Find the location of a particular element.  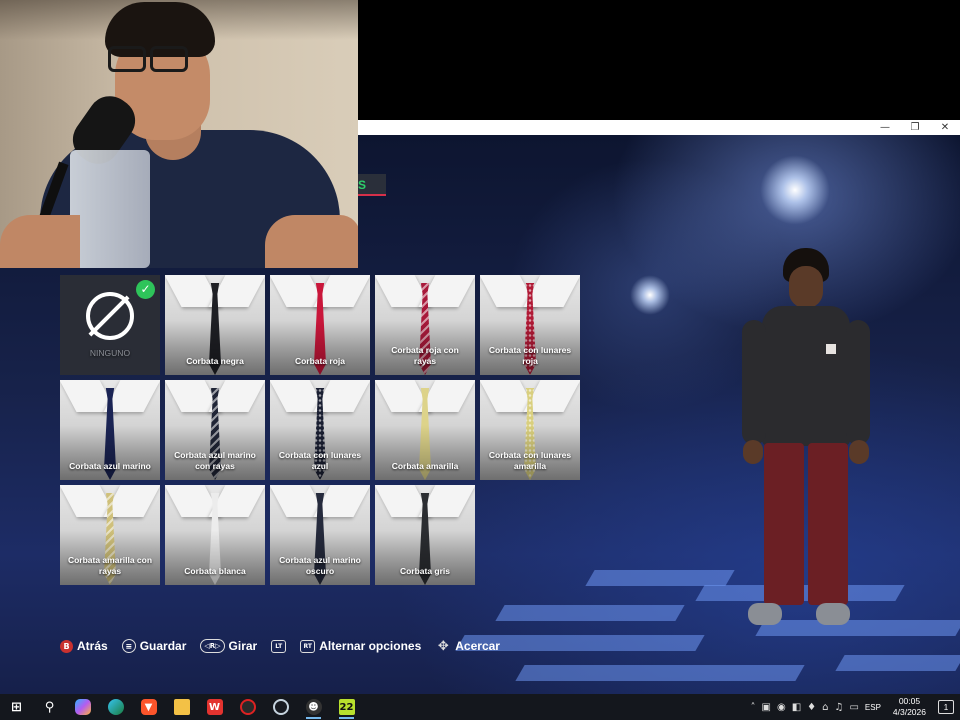

tie-option-label: Corbata con lunares azul is located at coordinates (320, 460).